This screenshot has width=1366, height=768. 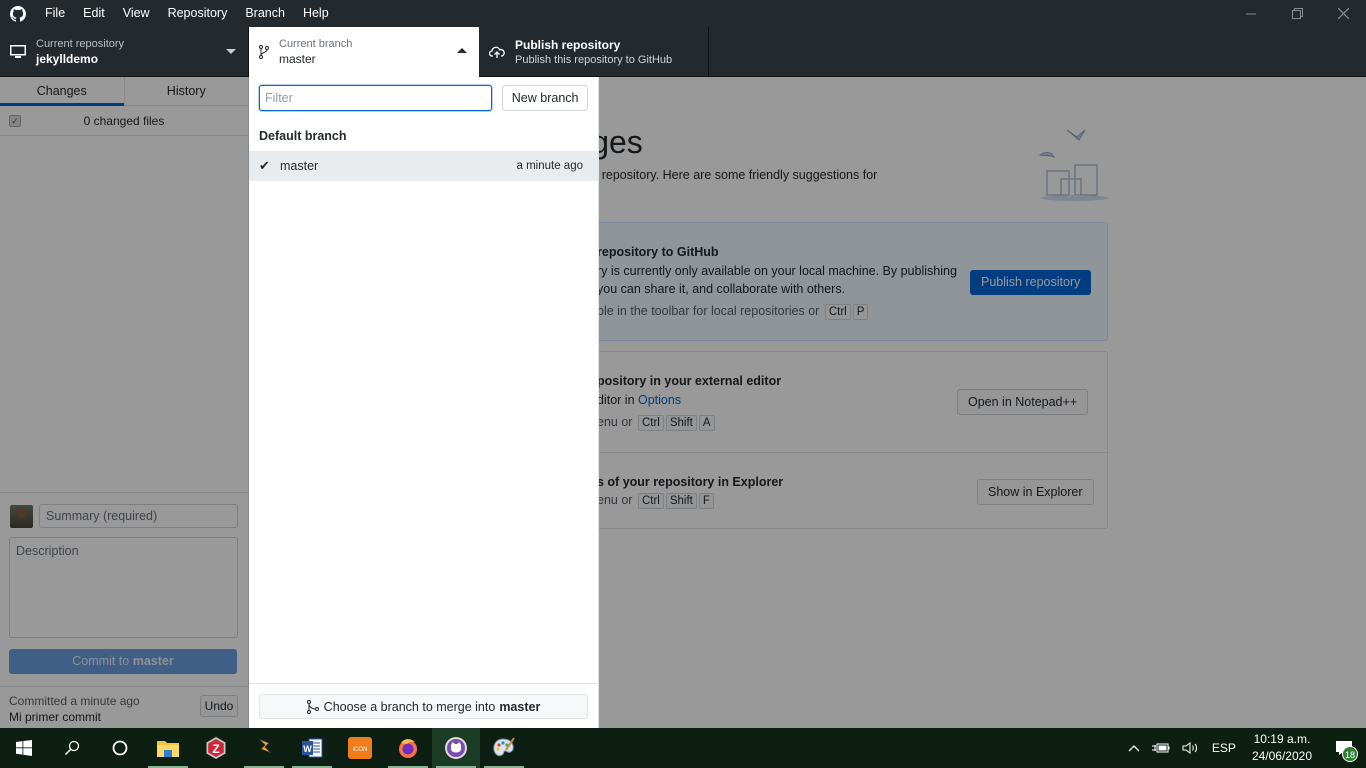 I want to click on repository-label: Current repository, so click(x=80, y=44).